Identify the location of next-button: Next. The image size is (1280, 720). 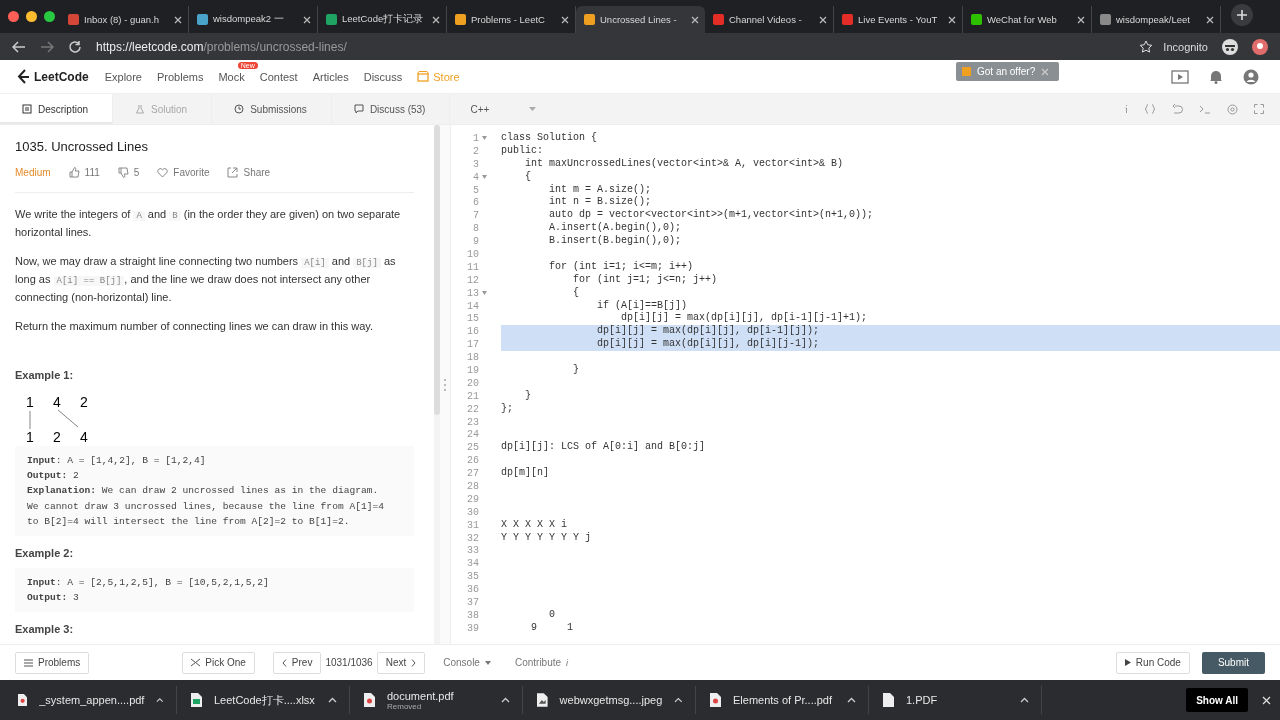
(401, 662).